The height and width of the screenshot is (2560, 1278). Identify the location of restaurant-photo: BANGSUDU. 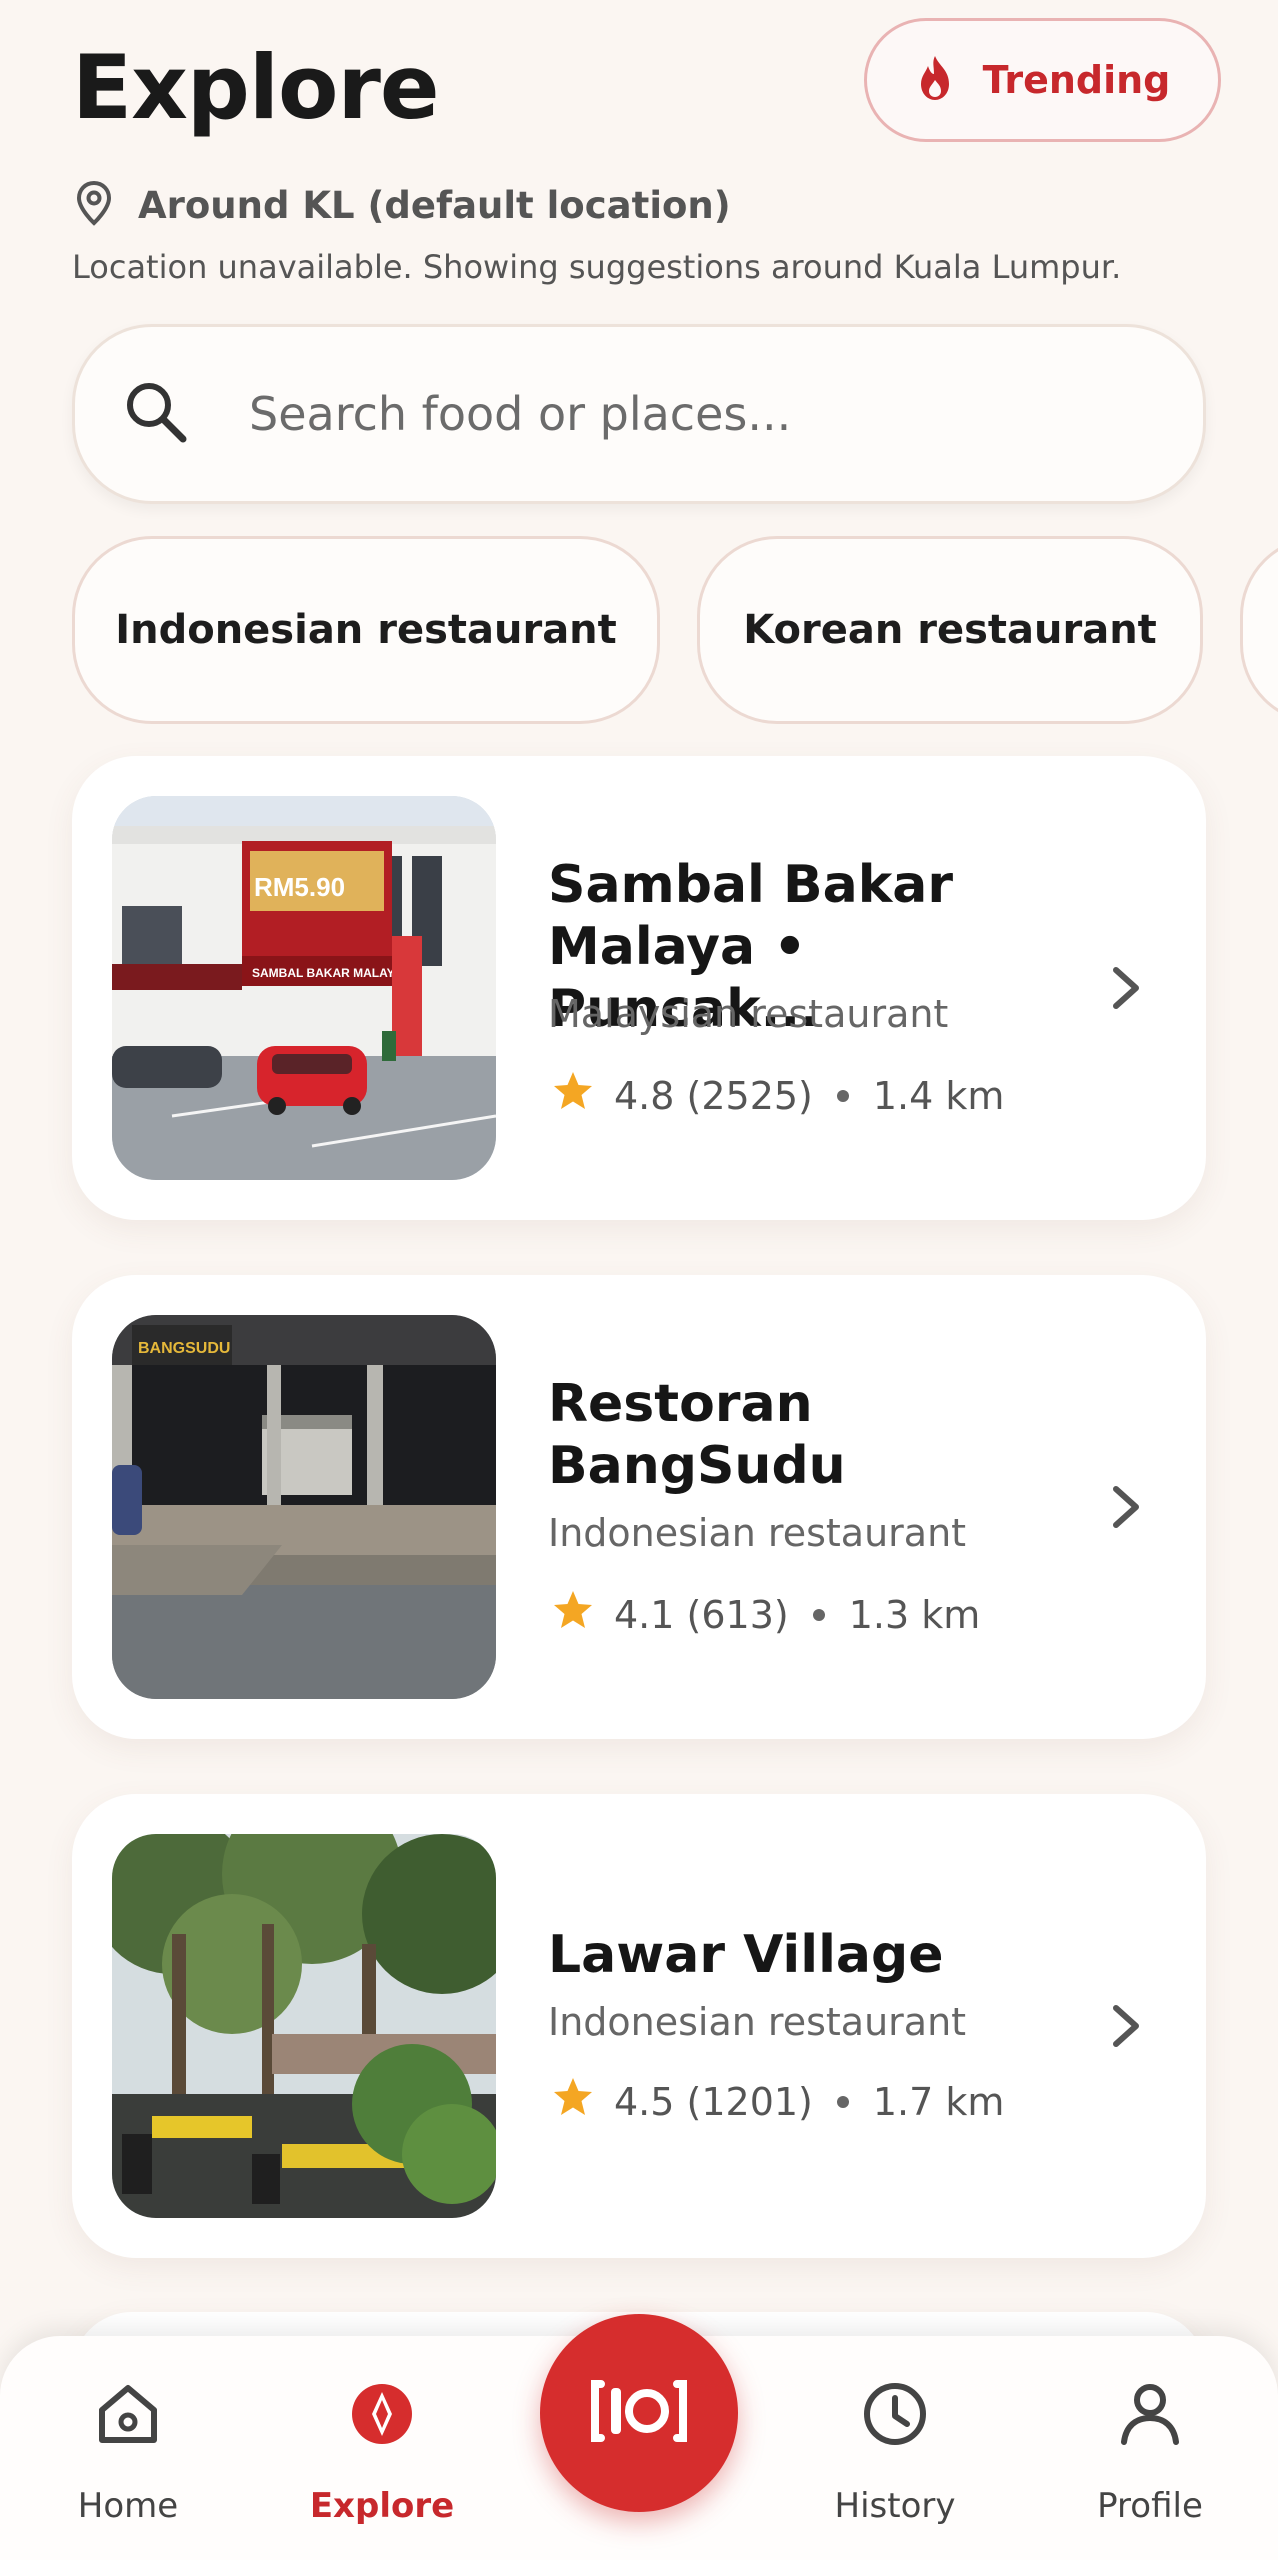
(304, 1507).